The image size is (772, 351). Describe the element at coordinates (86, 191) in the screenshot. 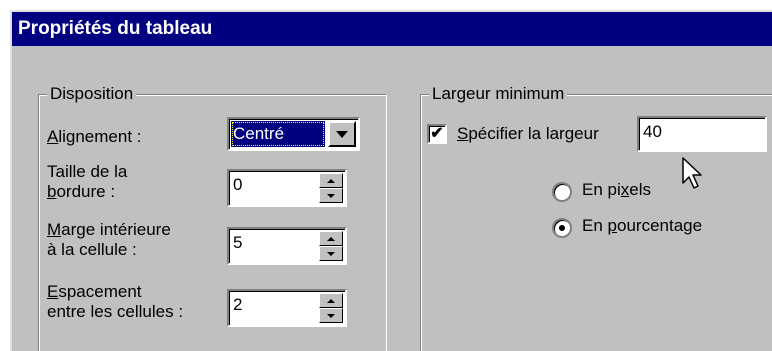

I see `border-size-label-rest: ordure :` at that location.